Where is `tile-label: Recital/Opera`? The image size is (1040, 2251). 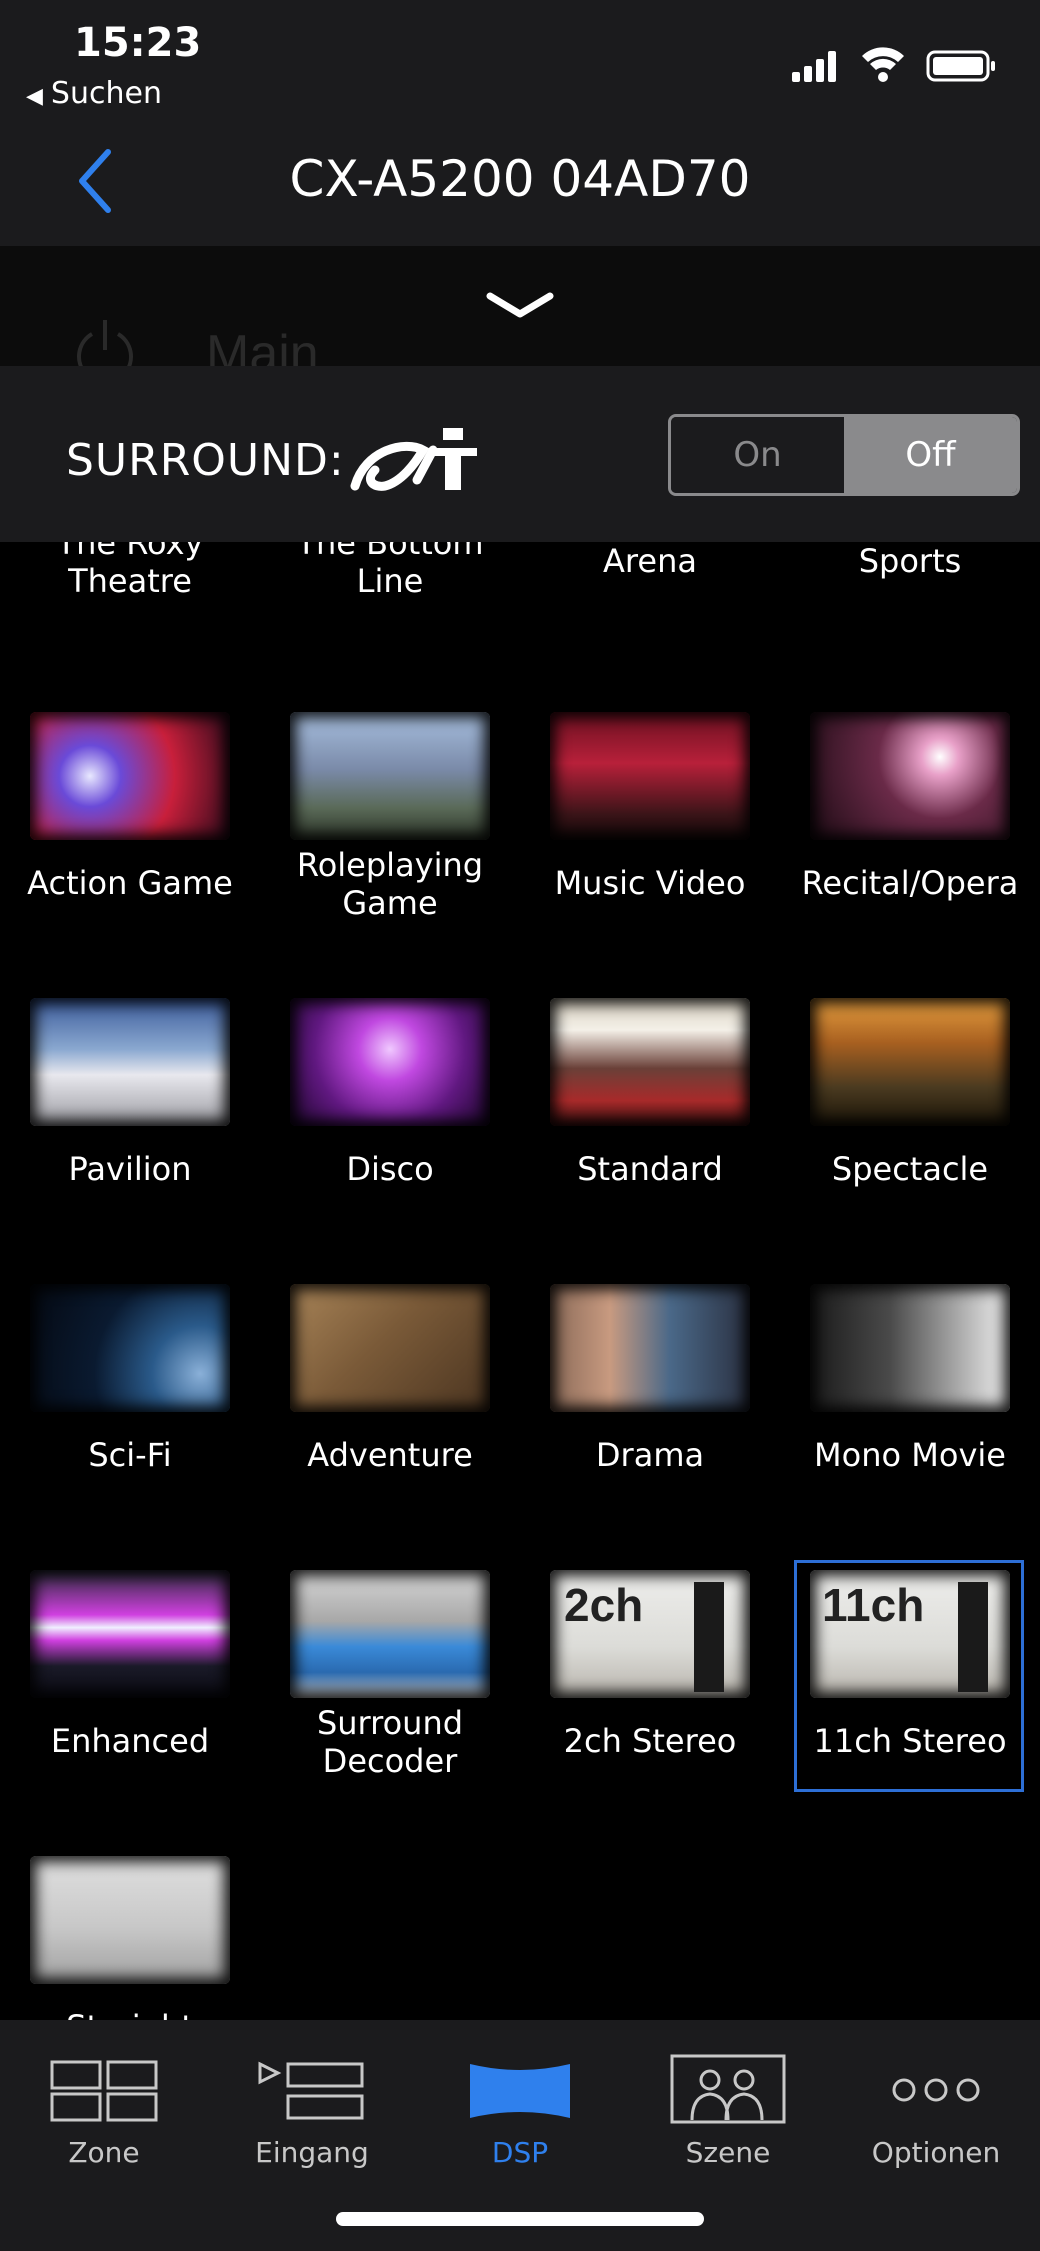
tile-label: Recital/Opera is located at coordinates (910, 883).